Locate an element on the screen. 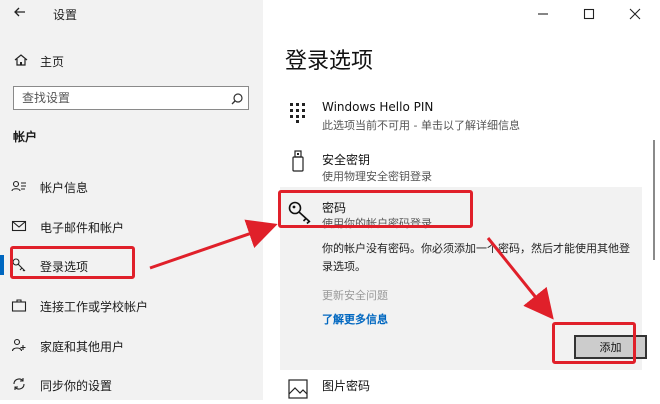  search-icon is located at coordinates (237, 98).